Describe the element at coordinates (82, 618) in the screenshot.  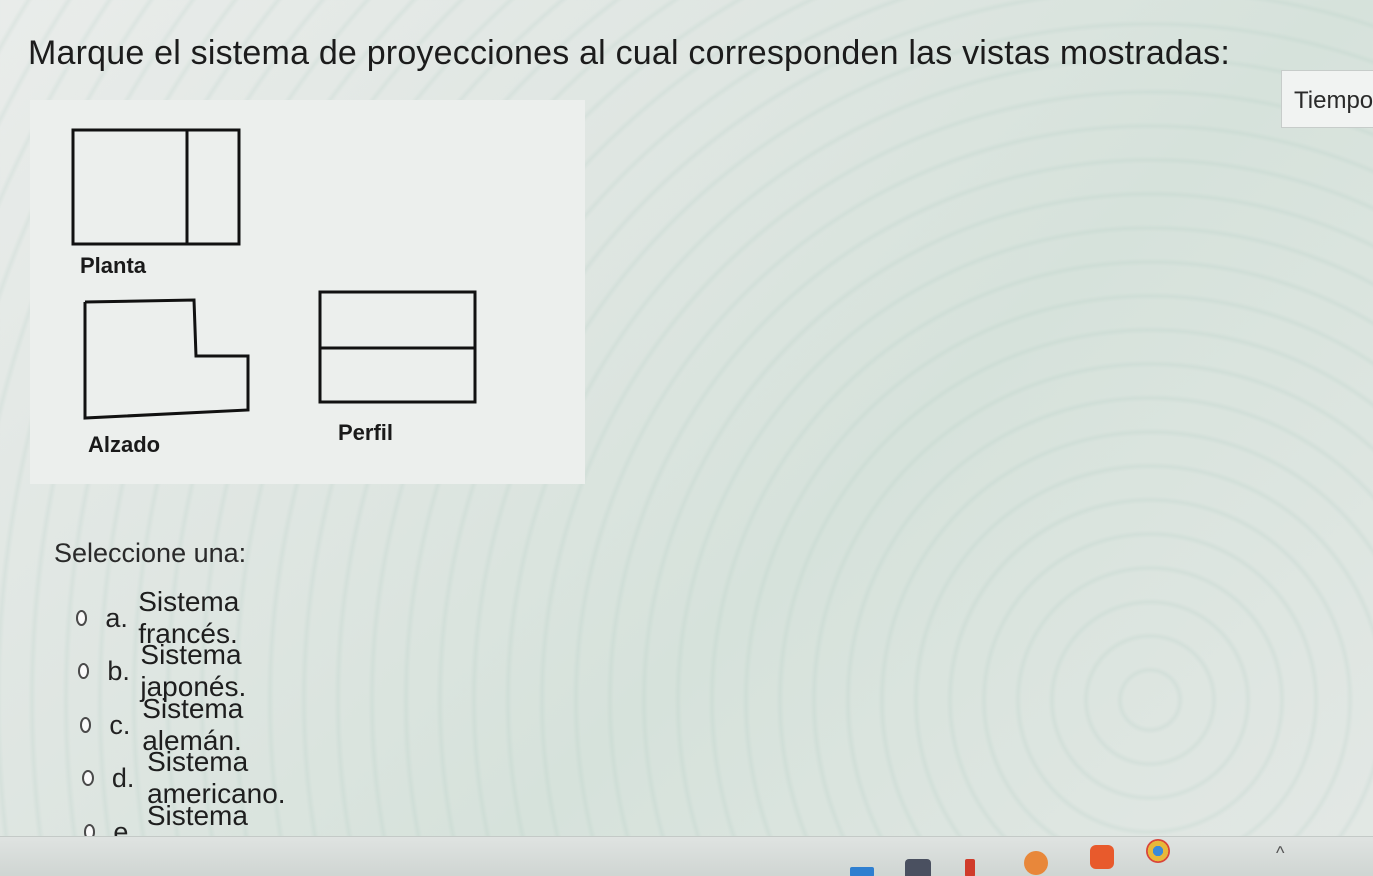
I see `radio-a` at that location.